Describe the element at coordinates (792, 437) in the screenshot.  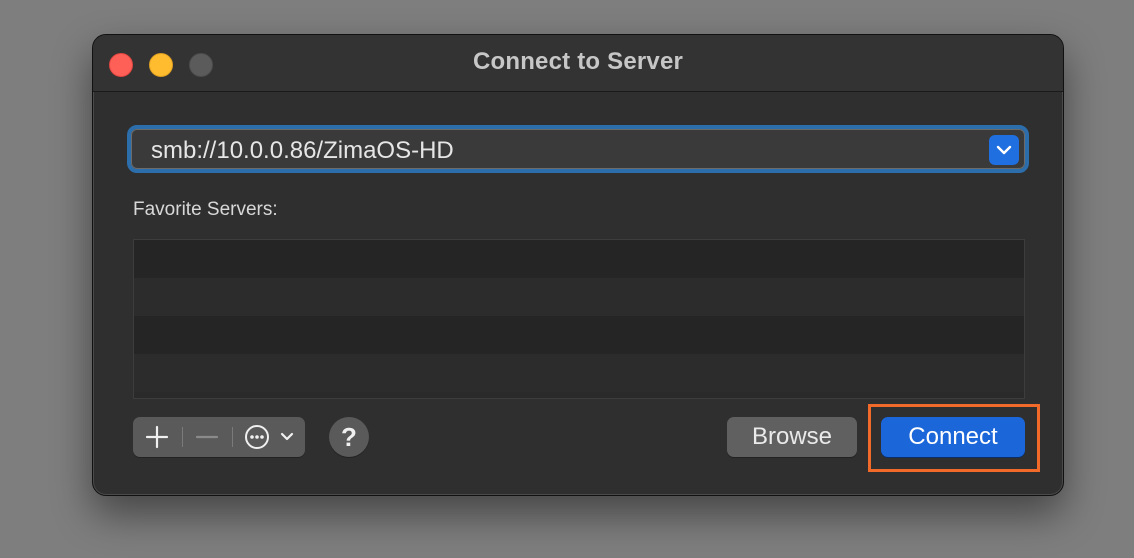
I see `browse-button: Browse` at that location.